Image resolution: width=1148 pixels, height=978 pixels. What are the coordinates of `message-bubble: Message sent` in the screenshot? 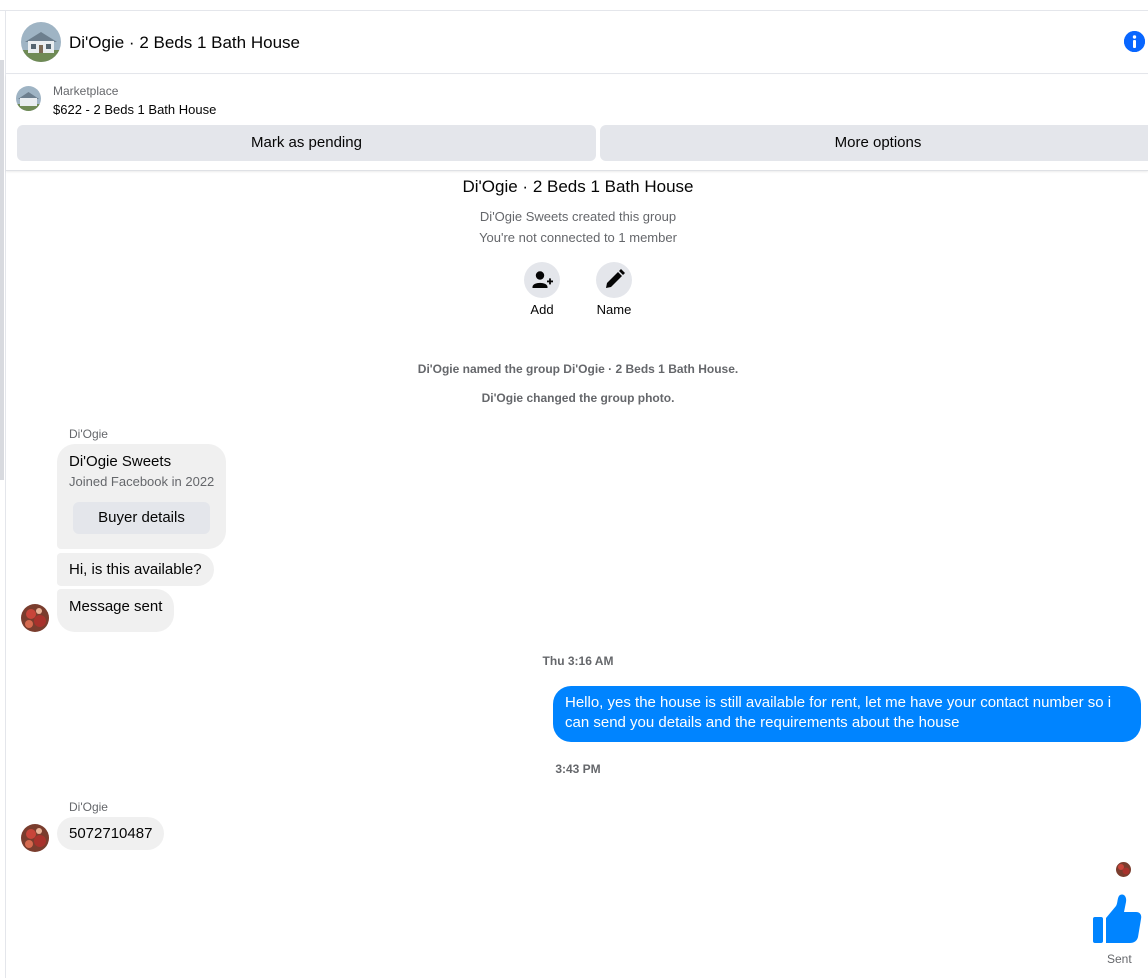 It's located at (116, 610).